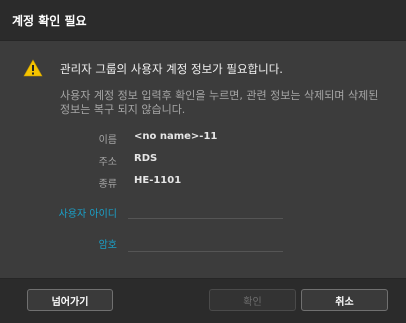 This screenshot has height=323, width=406. What do you see at coordinates (107, 140) in the screenshot?
I see `info-label-name: 이름` at bounding box center [107, 140].